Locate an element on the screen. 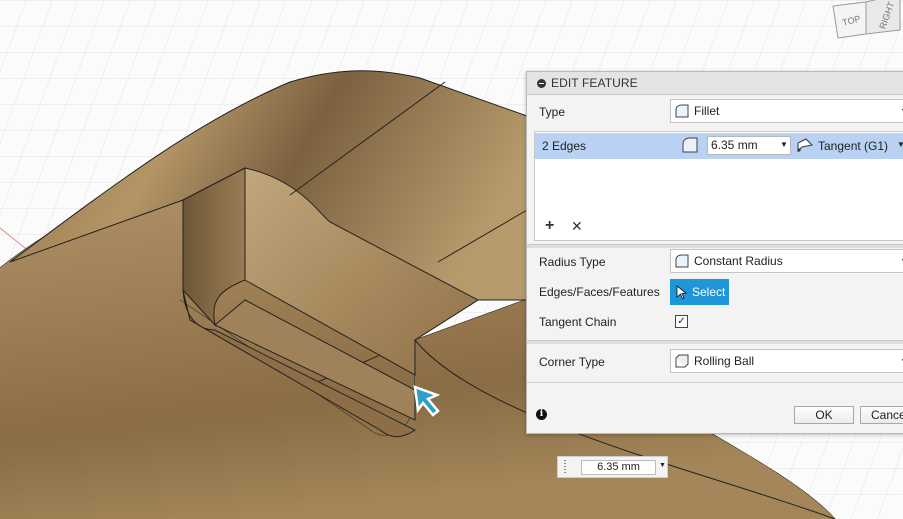 The width and height of the screenshot is (903, 519). ok-button: OK is located at coordinates (824, 415).